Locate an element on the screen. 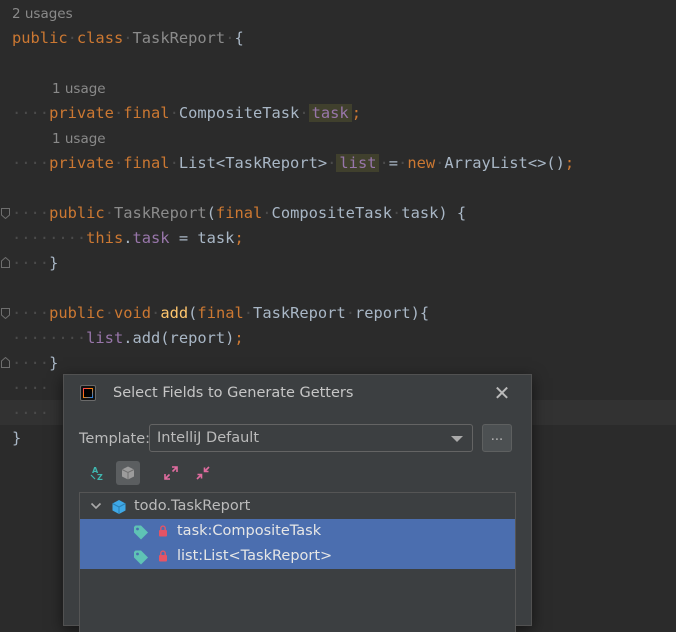 The image size is (676, 632). expand-all-button is located at coordinates (171, 473).